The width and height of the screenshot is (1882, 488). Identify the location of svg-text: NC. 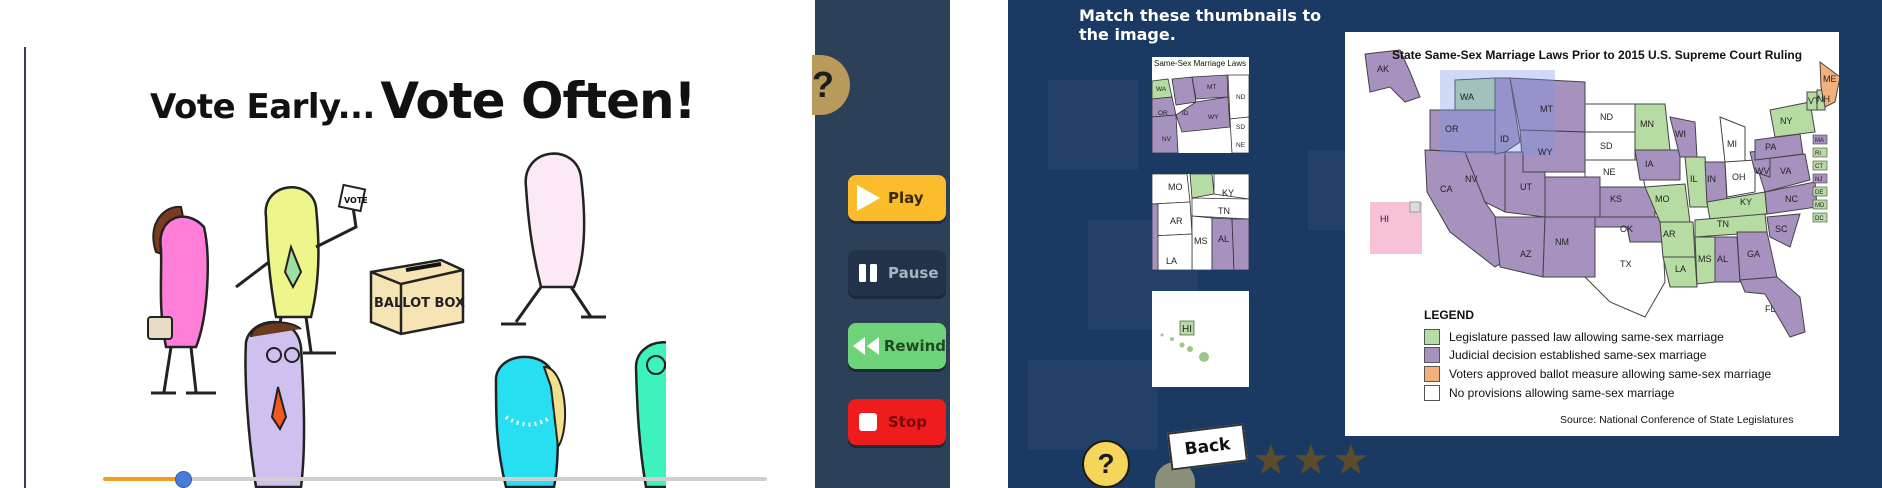
(1791, 199).